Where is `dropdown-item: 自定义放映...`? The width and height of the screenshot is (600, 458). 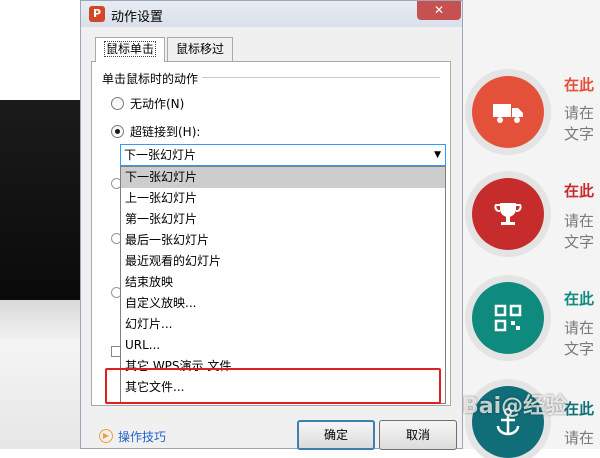 dropdown-item: 自定义放映... is located at coordinates (283, 303).